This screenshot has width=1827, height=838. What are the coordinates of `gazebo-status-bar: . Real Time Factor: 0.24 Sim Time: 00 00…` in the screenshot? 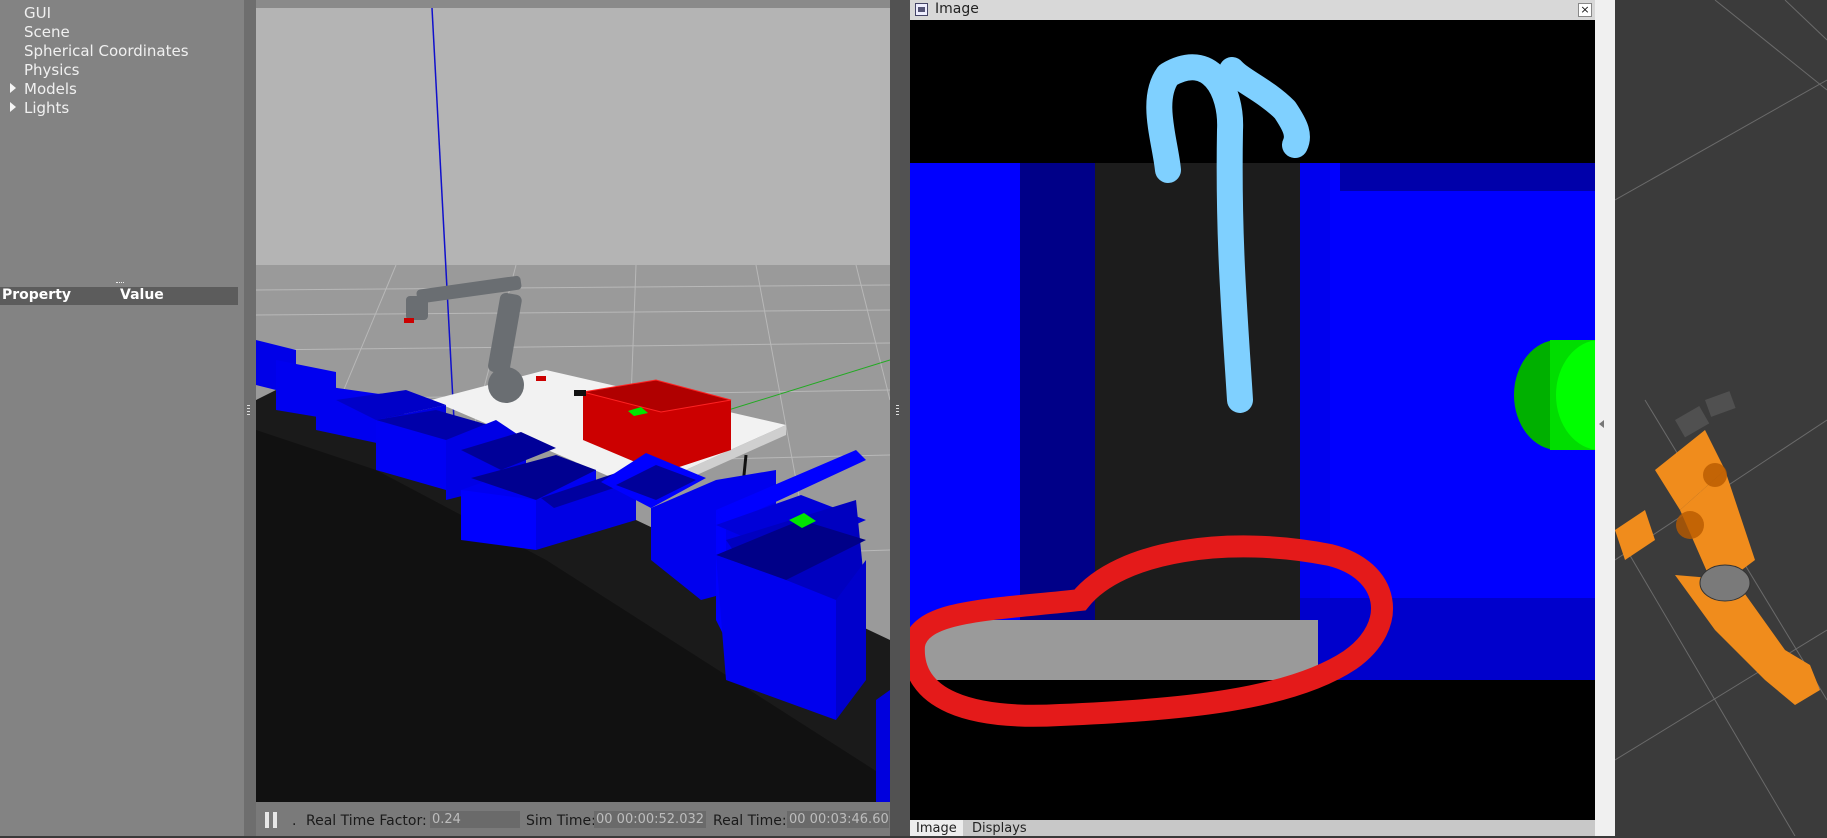 It's located at (573, 819).